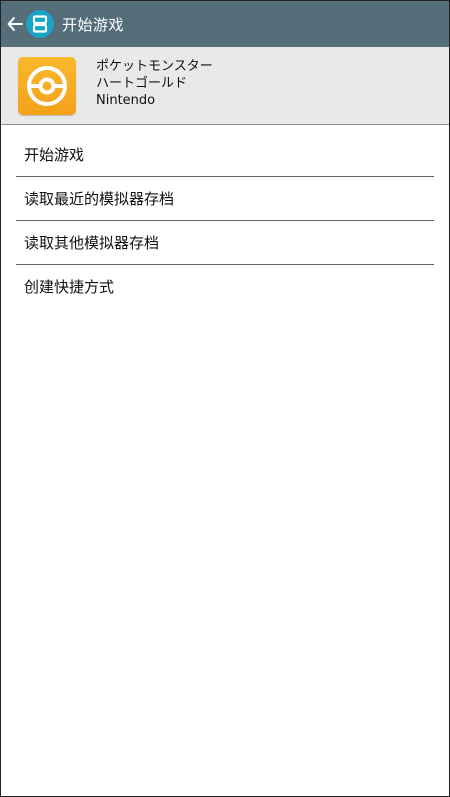  Describe the element at coordinates (142, 83) in the screenshot. I see `game-title-line2: ハートゴールド` at that location.